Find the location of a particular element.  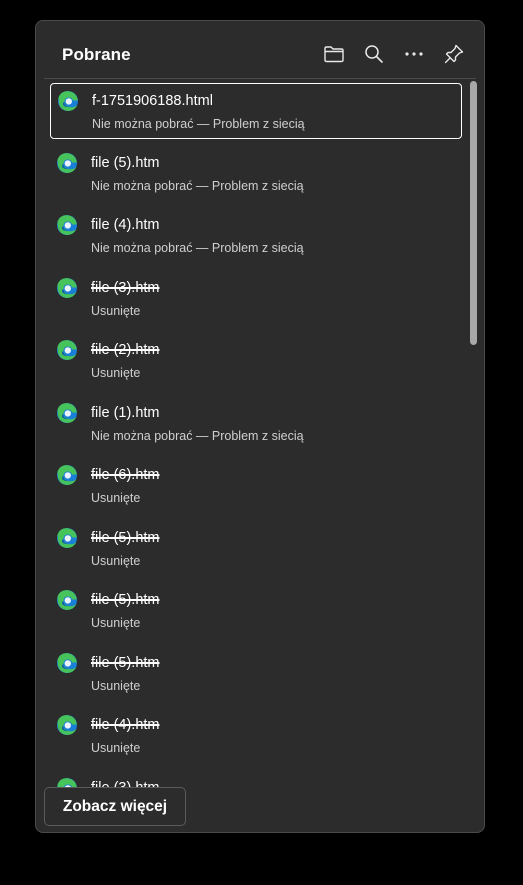

more-options-button is located at coordinates (414, 54).